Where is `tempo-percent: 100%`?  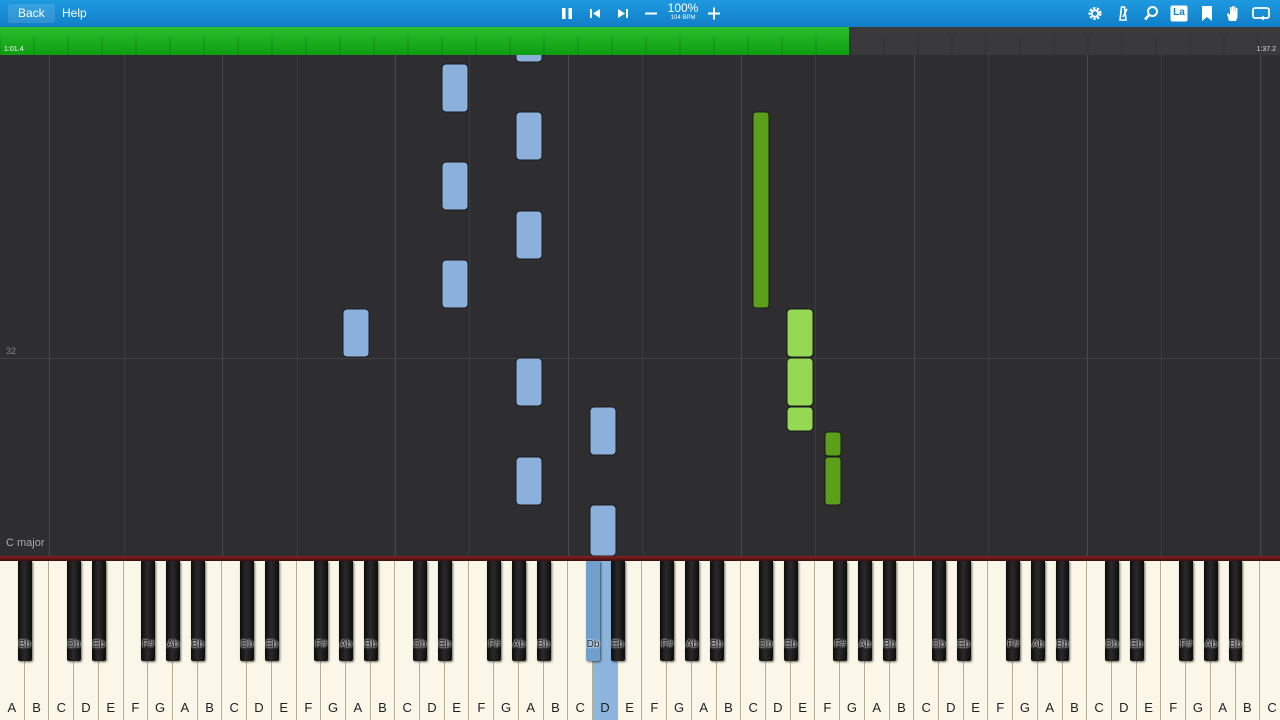
tempo-percent: 100% is located at coordinates (683, 8).